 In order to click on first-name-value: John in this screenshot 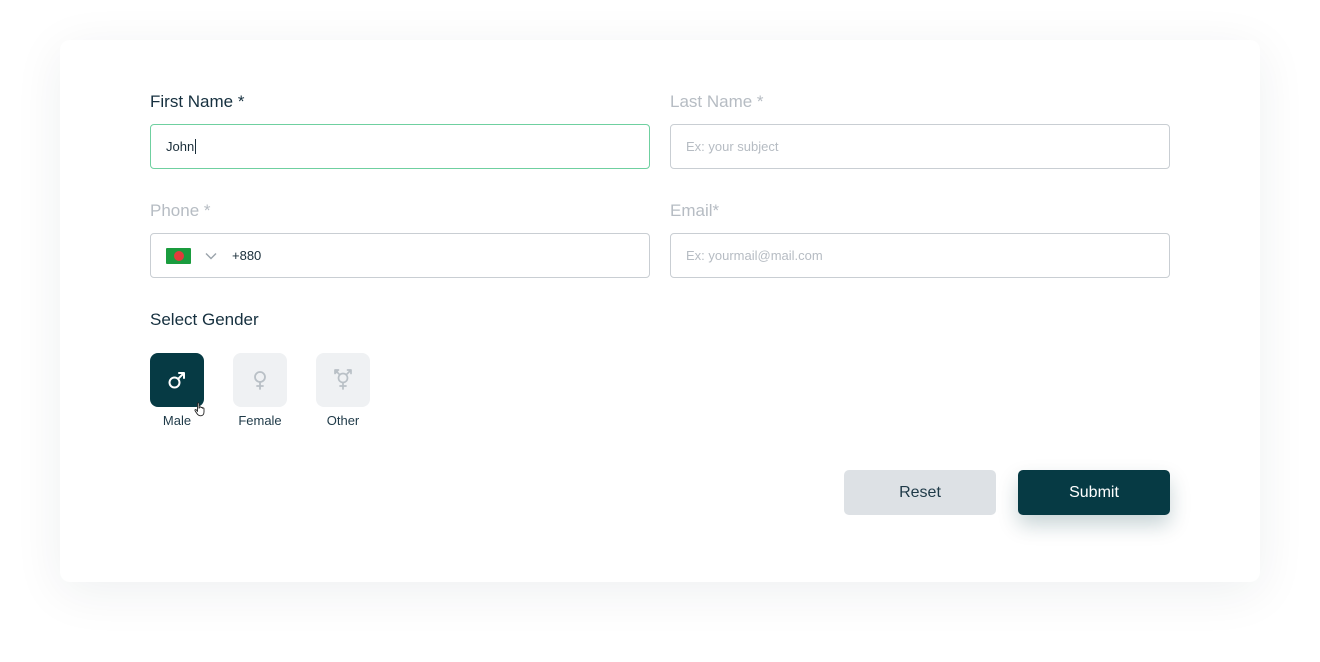, I will do `click(181, 146)`.